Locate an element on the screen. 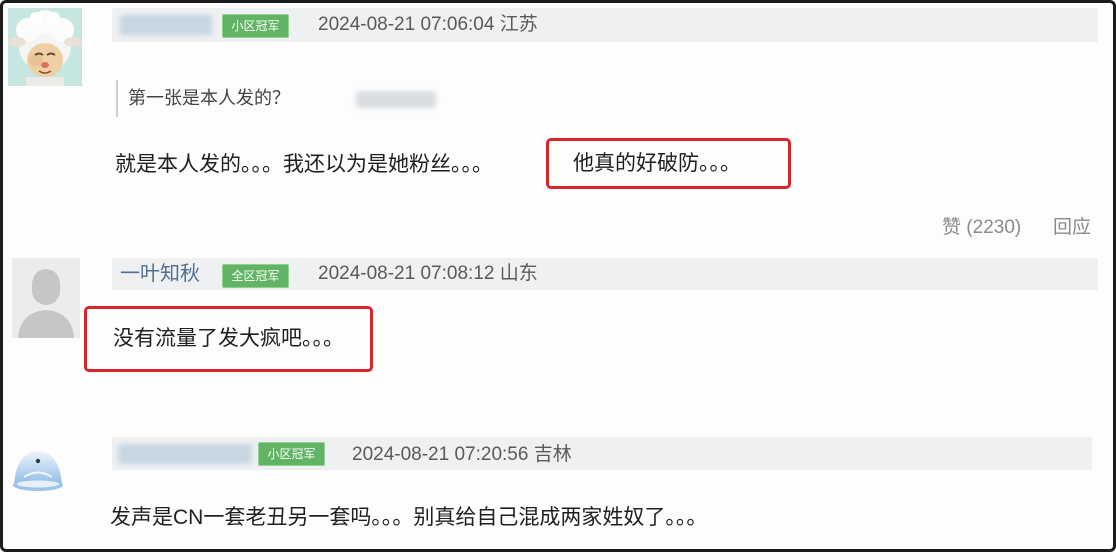 The width and height of the screenshot is (1116, 552). like-button: 赞 (2230) is located at coordinates (981, 228).